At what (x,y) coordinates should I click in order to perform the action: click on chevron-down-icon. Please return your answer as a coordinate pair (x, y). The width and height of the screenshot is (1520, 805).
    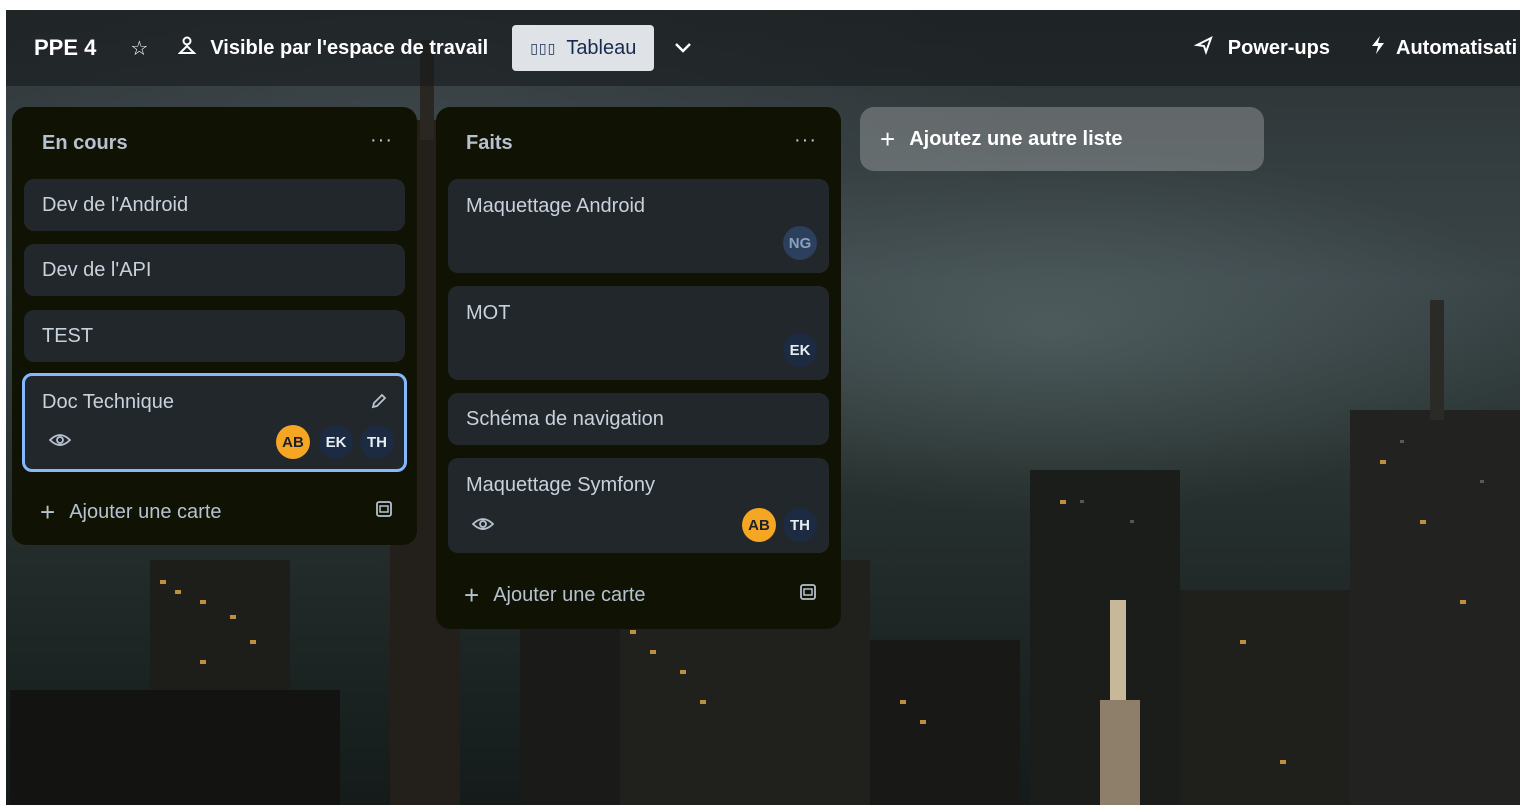
    Looking at the image, I should click on (683, 48).